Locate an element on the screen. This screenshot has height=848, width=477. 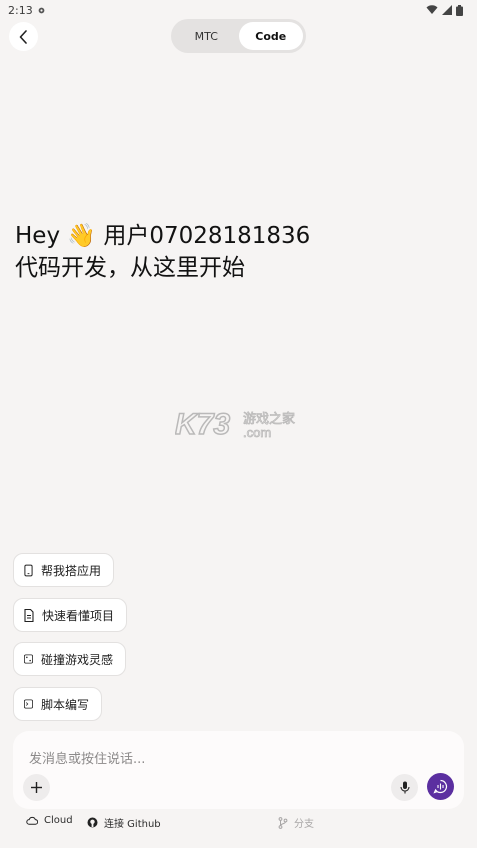
battery-icon is located at coordinates (459, 10).